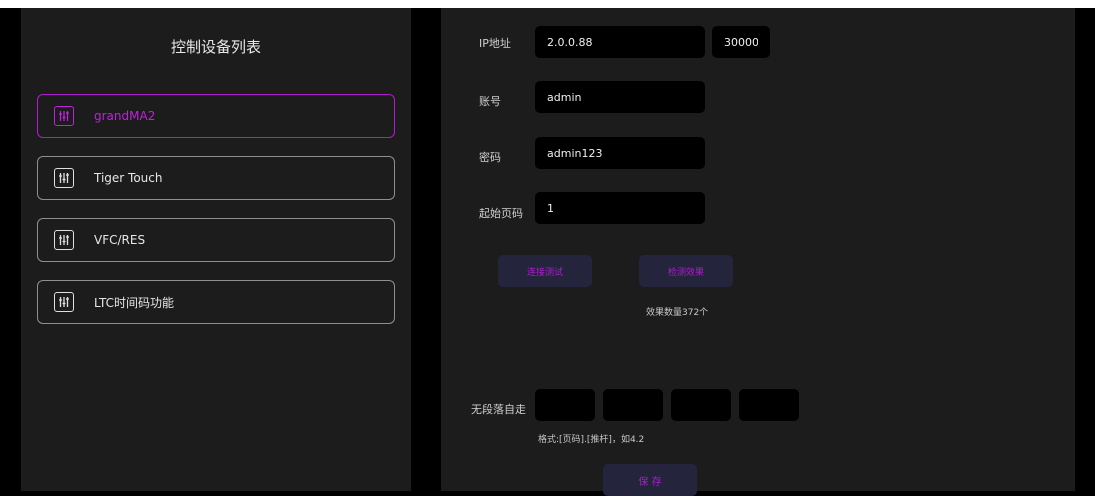 This screenshot has height=496, width=1095. I want to click on effect-count-text: 效果数量372个, so click(677, 313).